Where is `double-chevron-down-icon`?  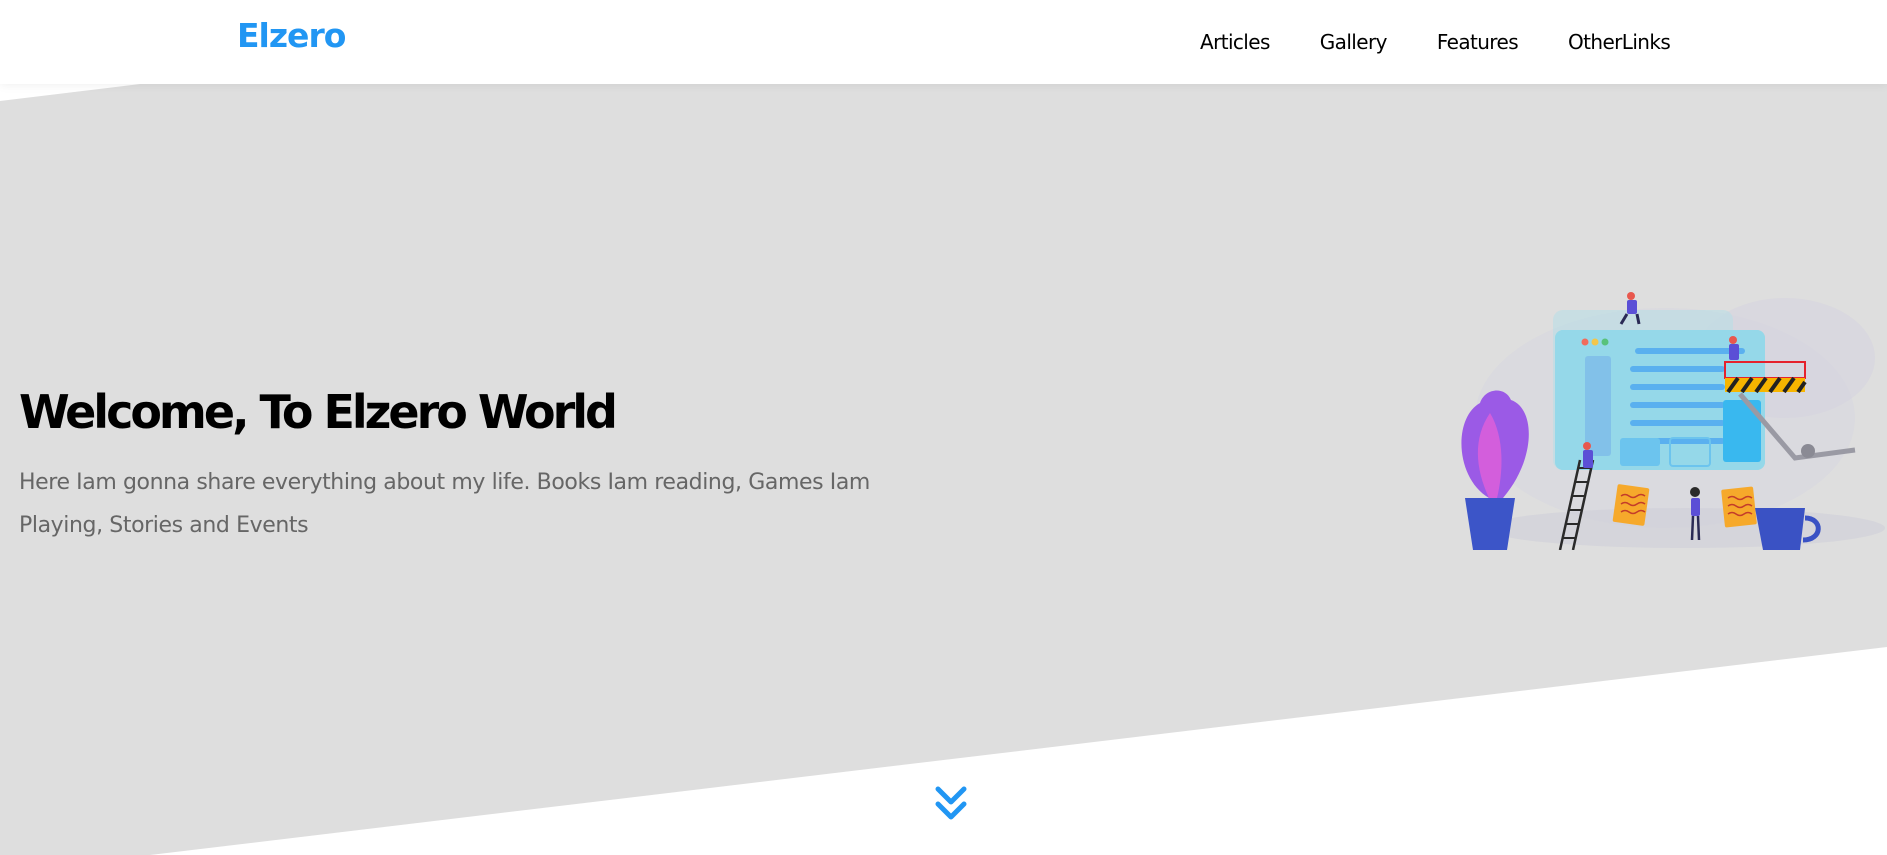
double-chevron-down-icon is located at coordinates (951, 803).